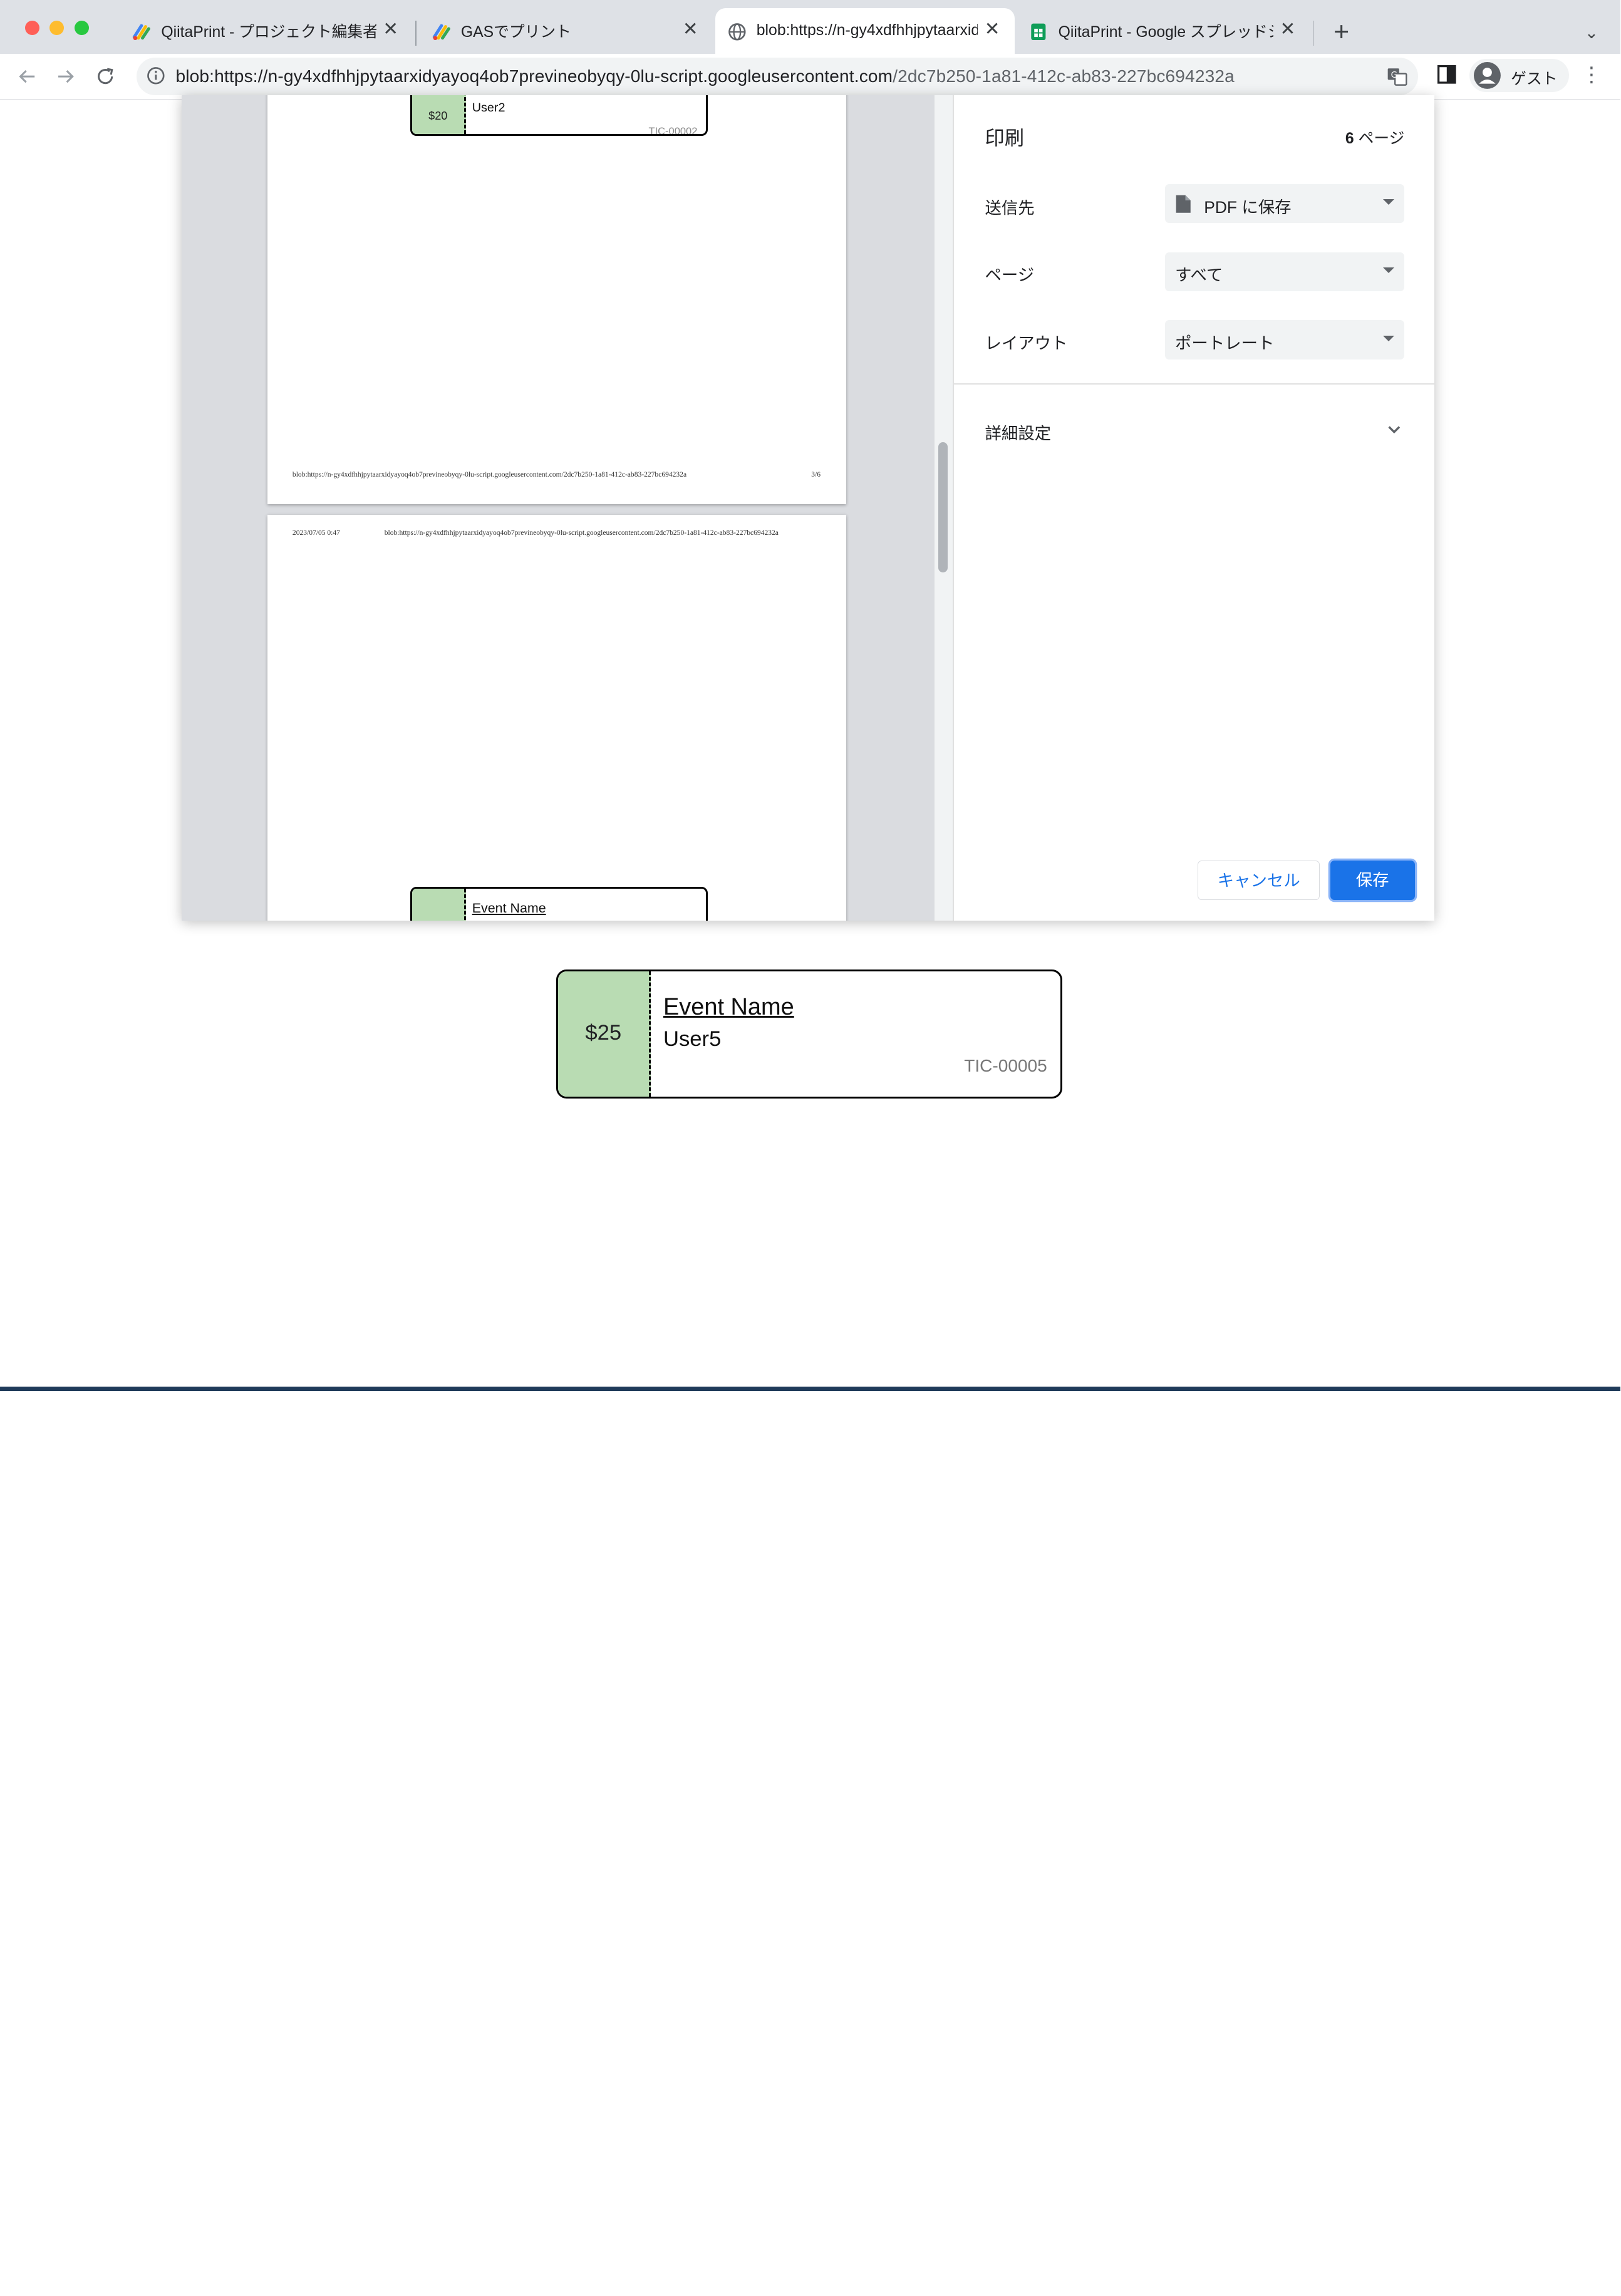 The width and height of the screenshot is (1621, 2296). What do you see at coordinates (1010, 208) in the screenshot?
I see `destination-label: 送信先` at bounding box center [1010, 208].